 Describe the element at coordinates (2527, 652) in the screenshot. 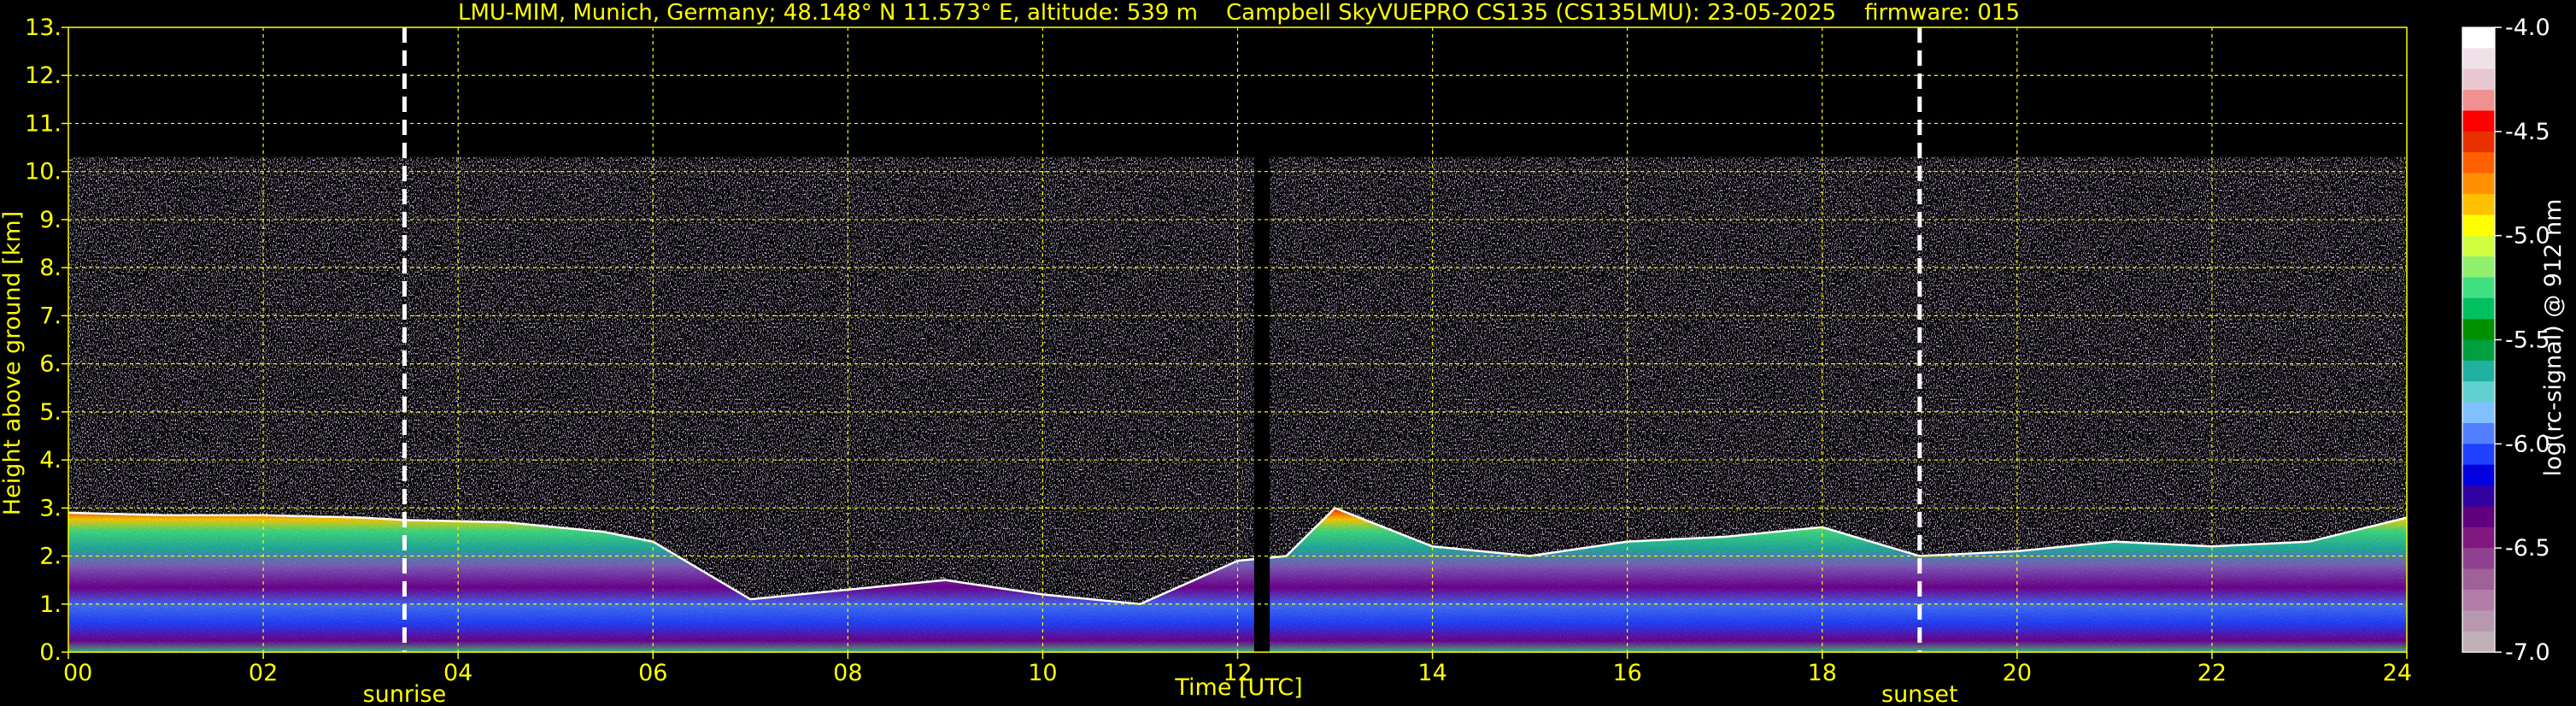

I see `colorbar-tick-label: -7.0` at that location.